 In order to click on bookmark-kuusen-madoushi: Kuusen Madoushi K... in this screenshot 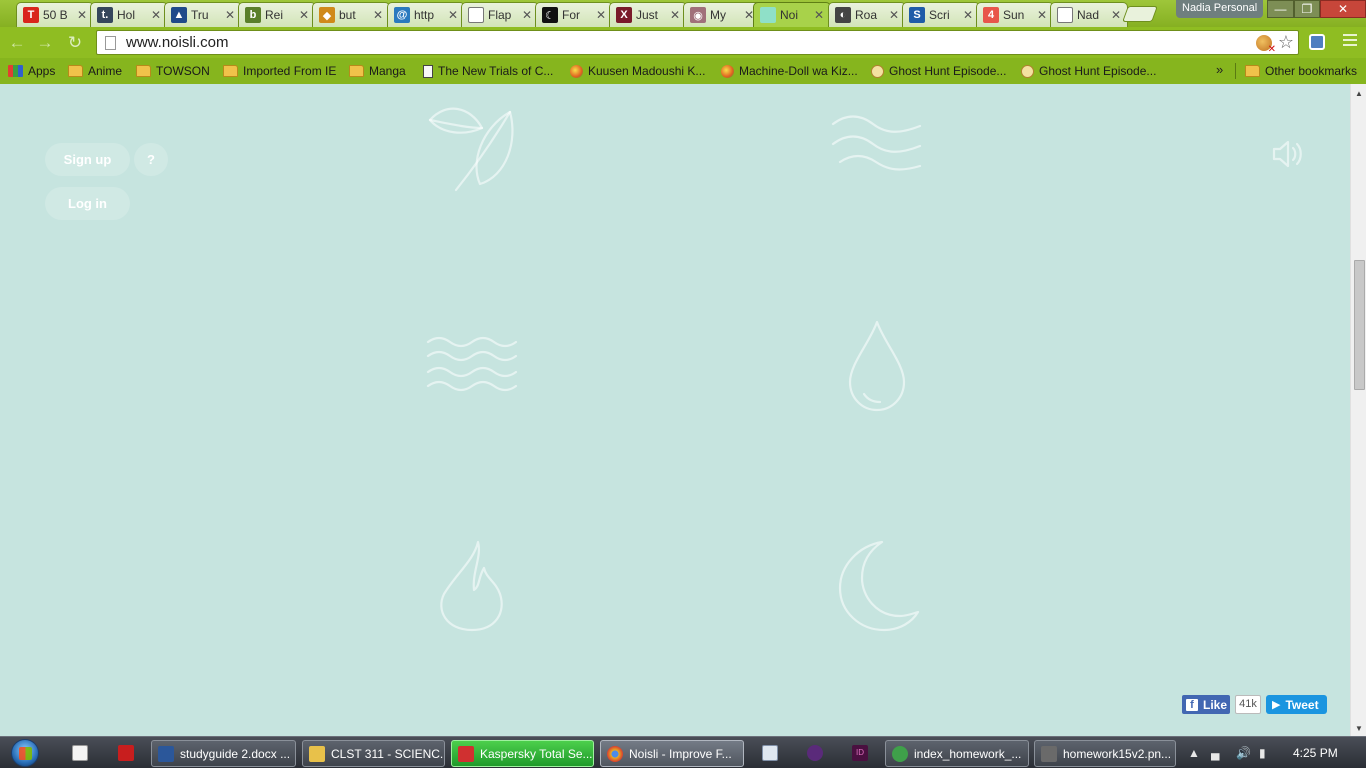, I will do `click(637, 71)`.